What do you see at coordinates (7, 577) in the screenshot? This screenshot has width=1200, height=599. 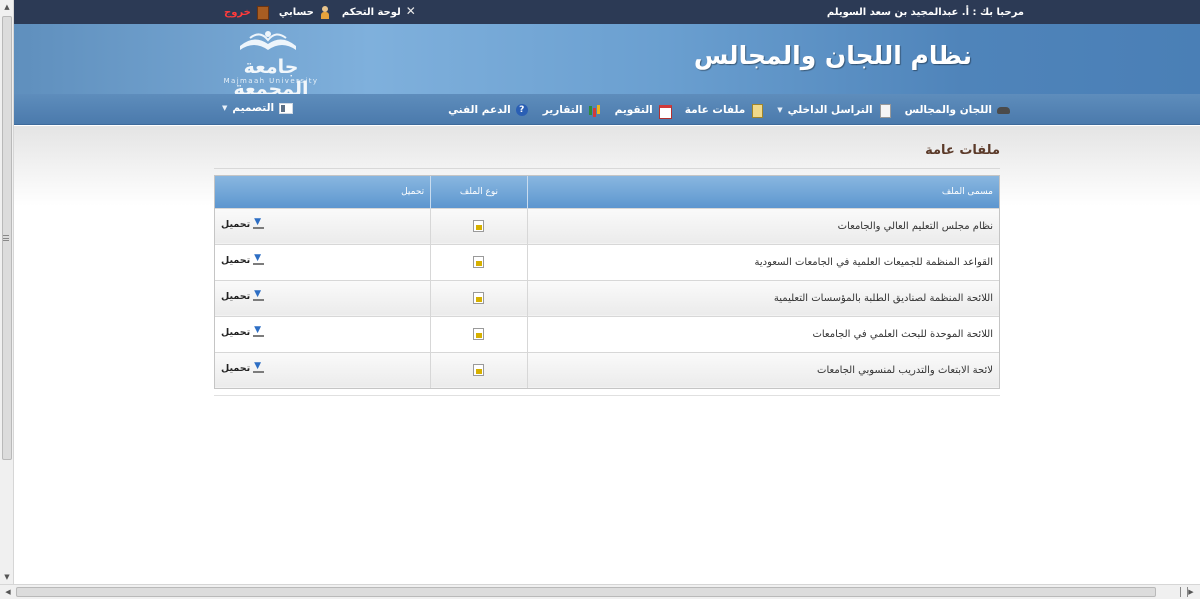 I see `scroll-down-arrow-icon: ▼` at bounding box center [7, 577].